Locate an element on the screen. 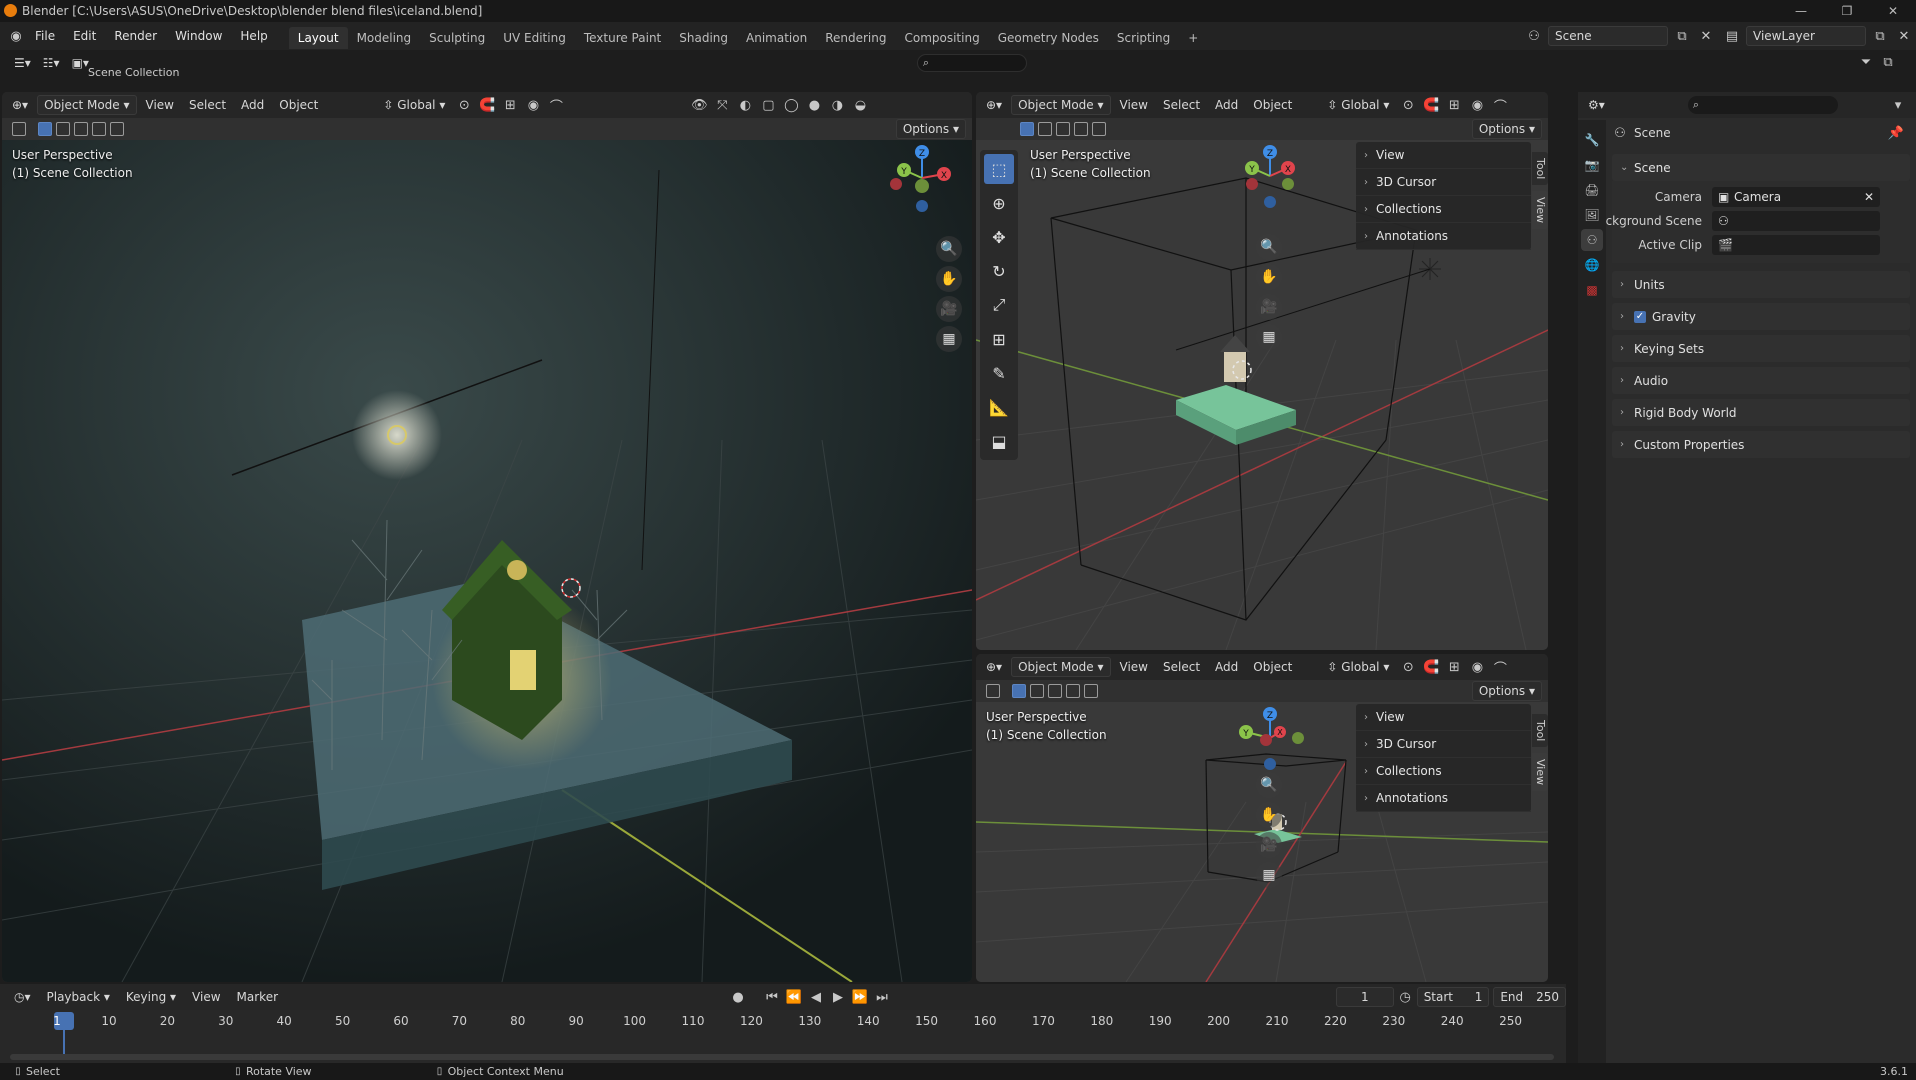 This screenshot has height=1080, width=1916. tab-uv-editing: UV Editing is located at coordinates (534, 38).